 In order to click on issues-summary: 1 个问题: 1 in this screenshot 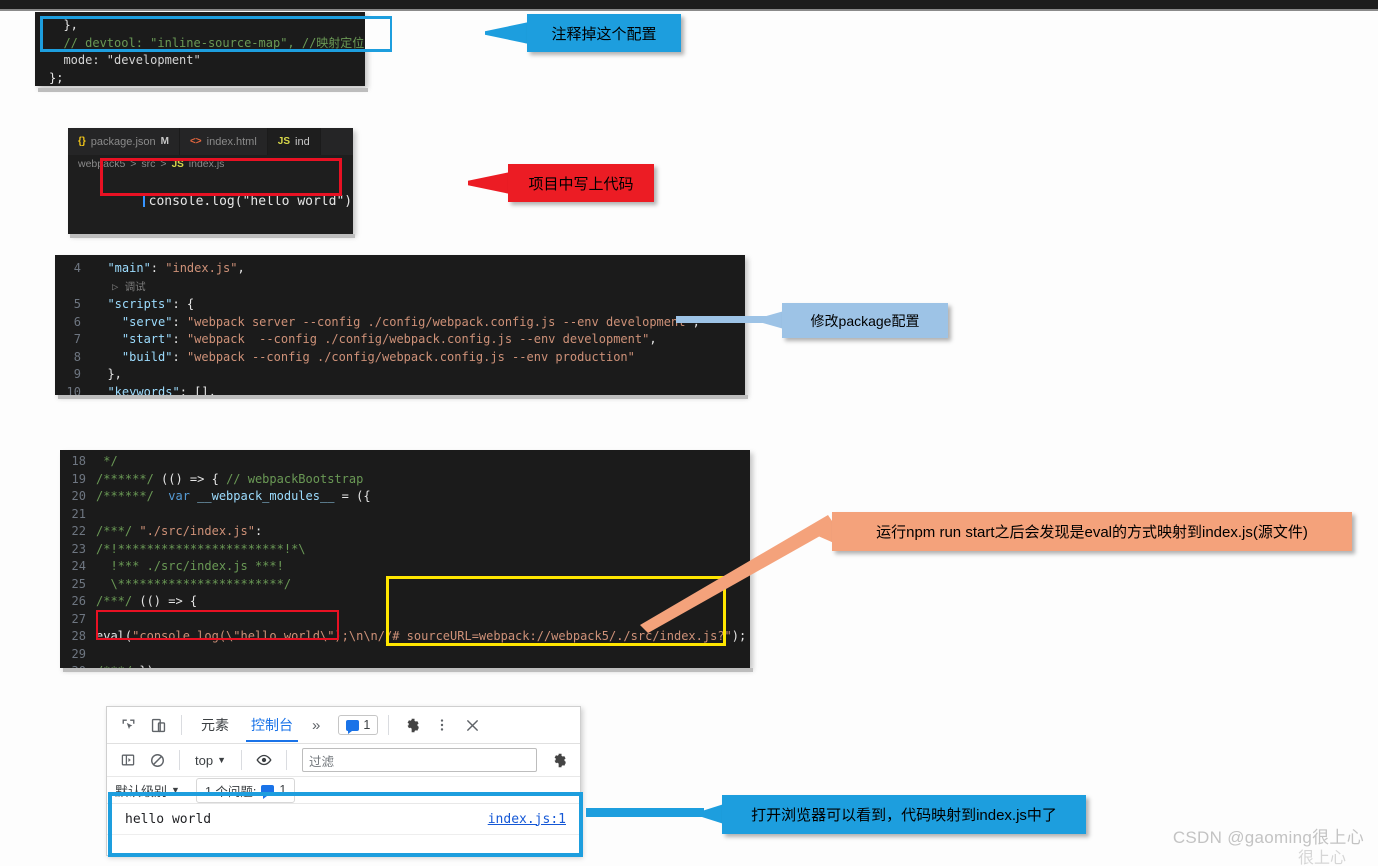, I will do `click(245, 790)`.